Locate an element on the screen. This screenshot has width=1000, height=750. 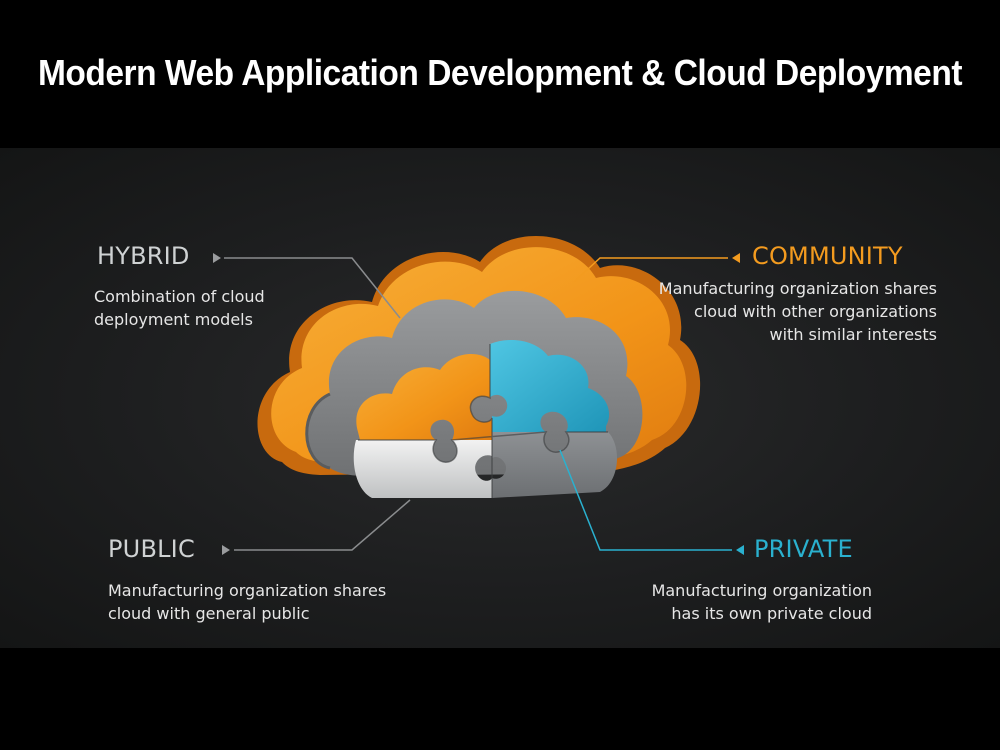
hybrid-description-line: deployment models is located at coordinates (173, 319).